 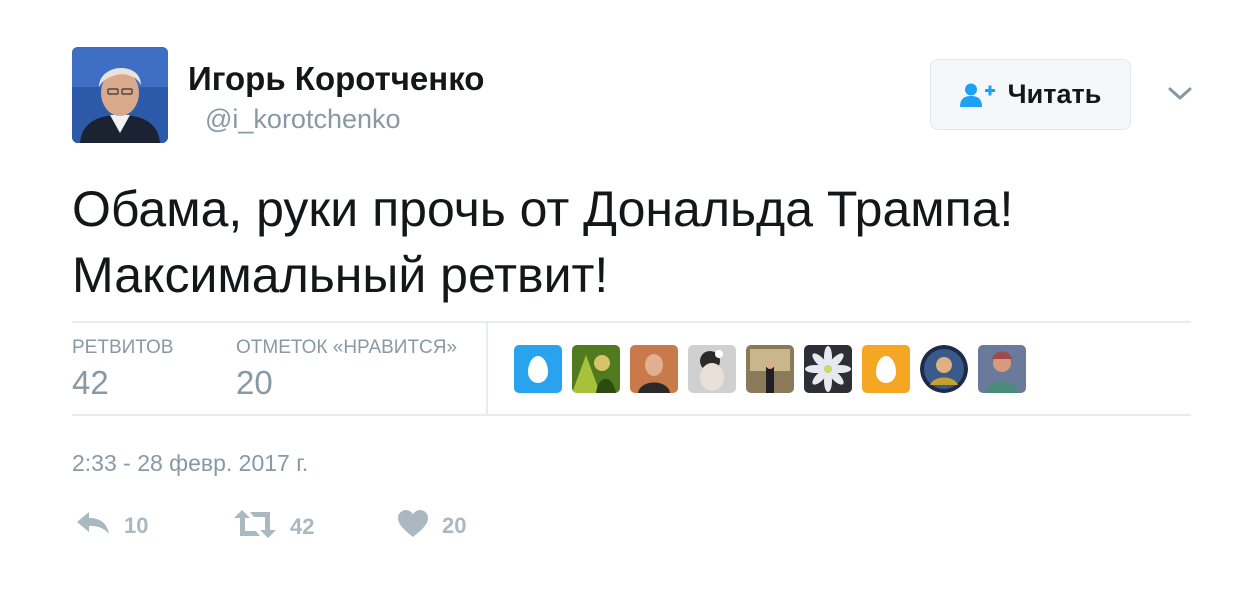 What do you see at coordinates (454, 525) in the screenshot?
I see `like-count: 20` at bounding box center [454, 525].